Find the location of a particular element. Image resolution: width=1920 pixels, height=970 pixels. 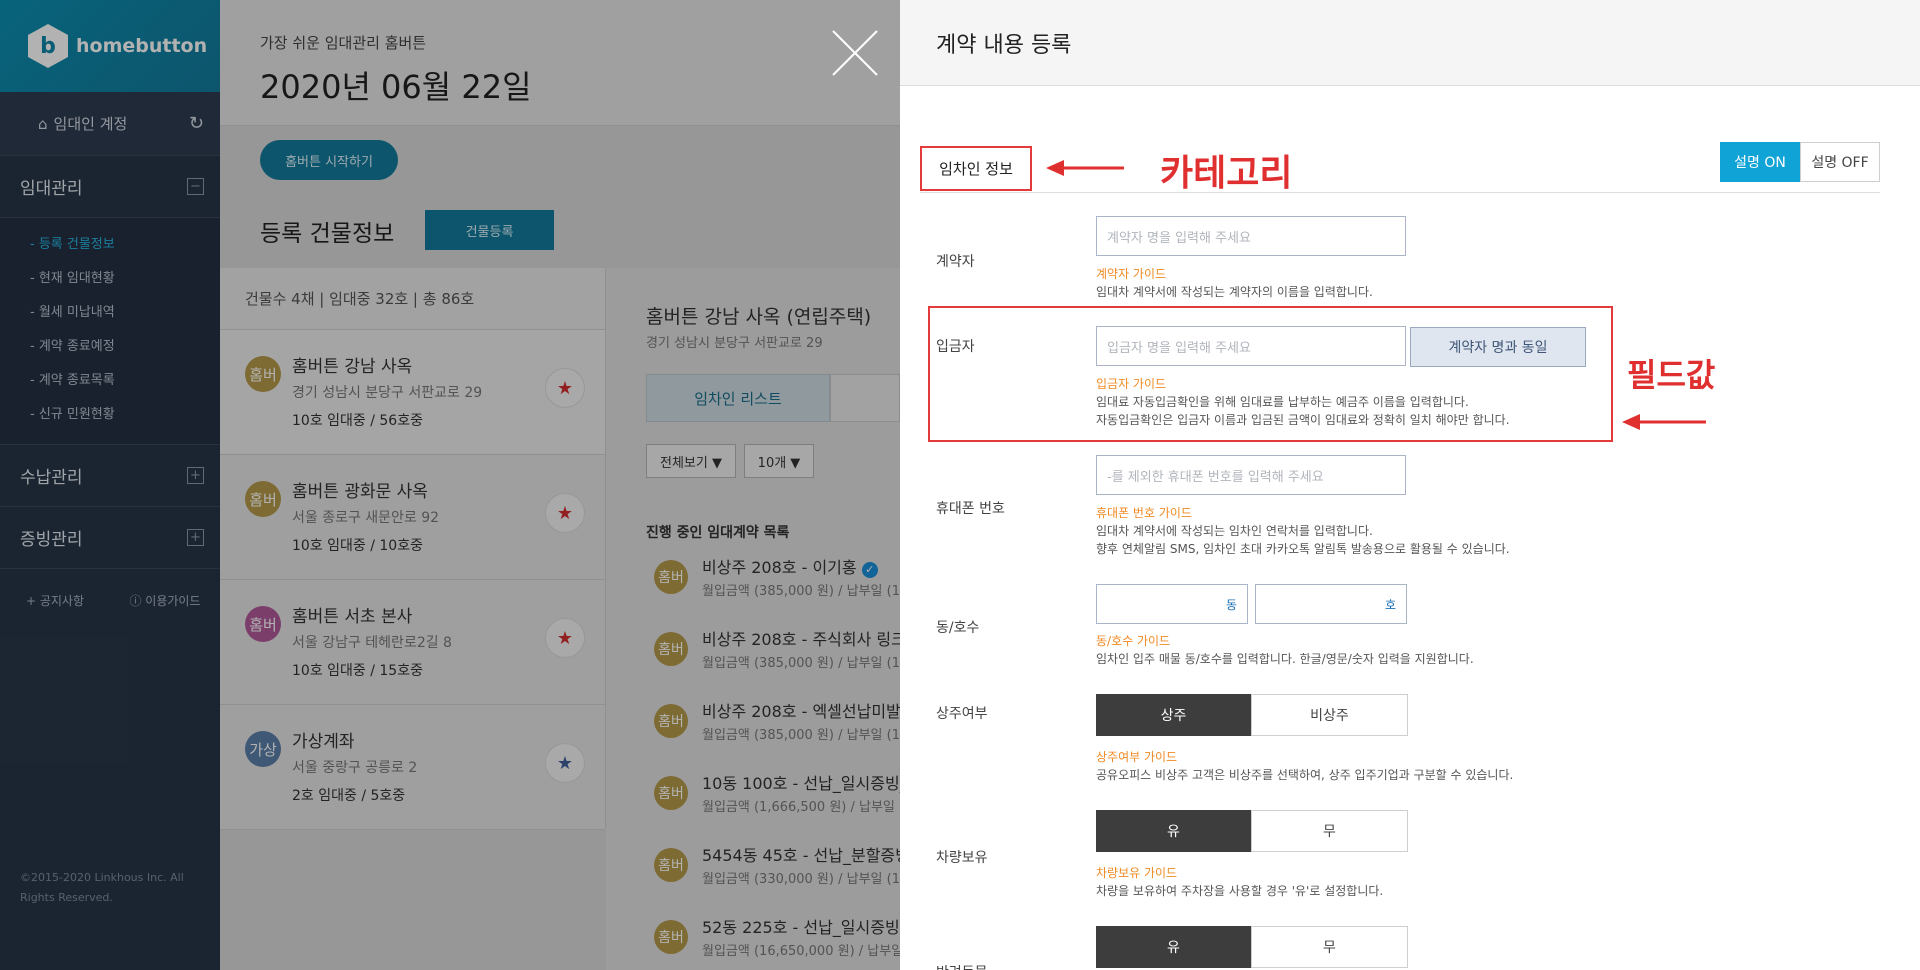

pet-segmented: 유 무 is located at coordinates (1252, 947).